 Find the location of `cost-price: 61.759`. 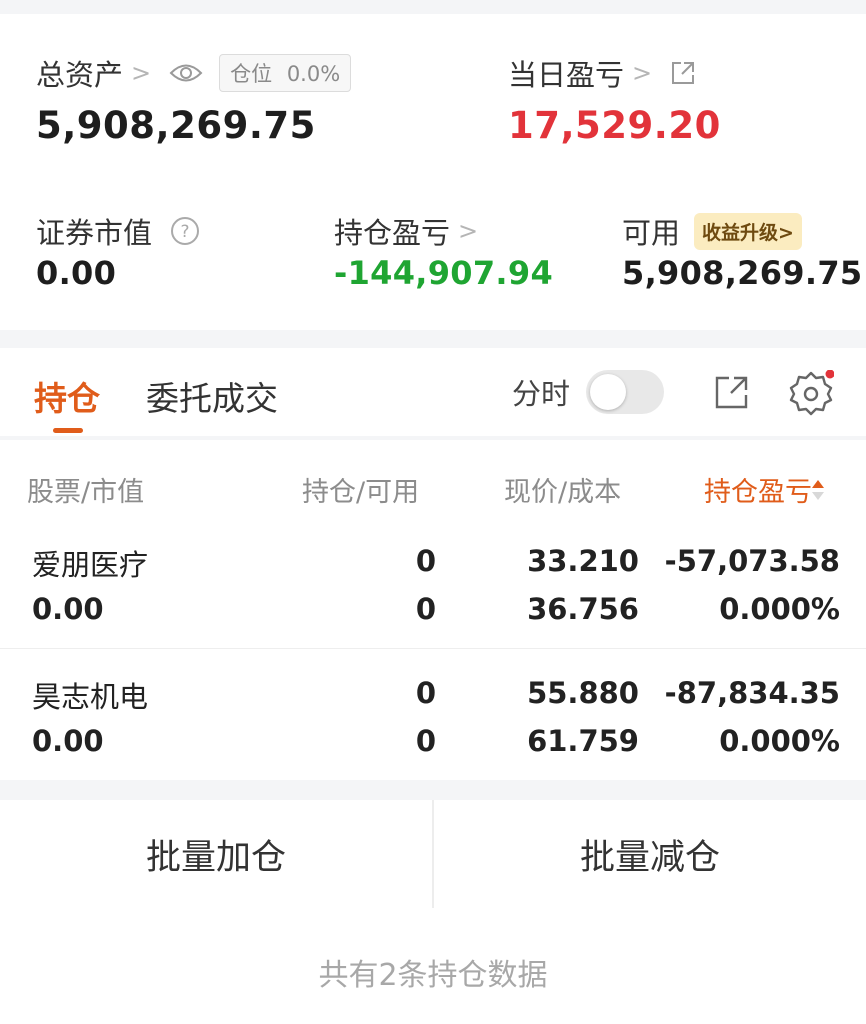

cost-price: 61.759 is located at coordinates (583, 741).